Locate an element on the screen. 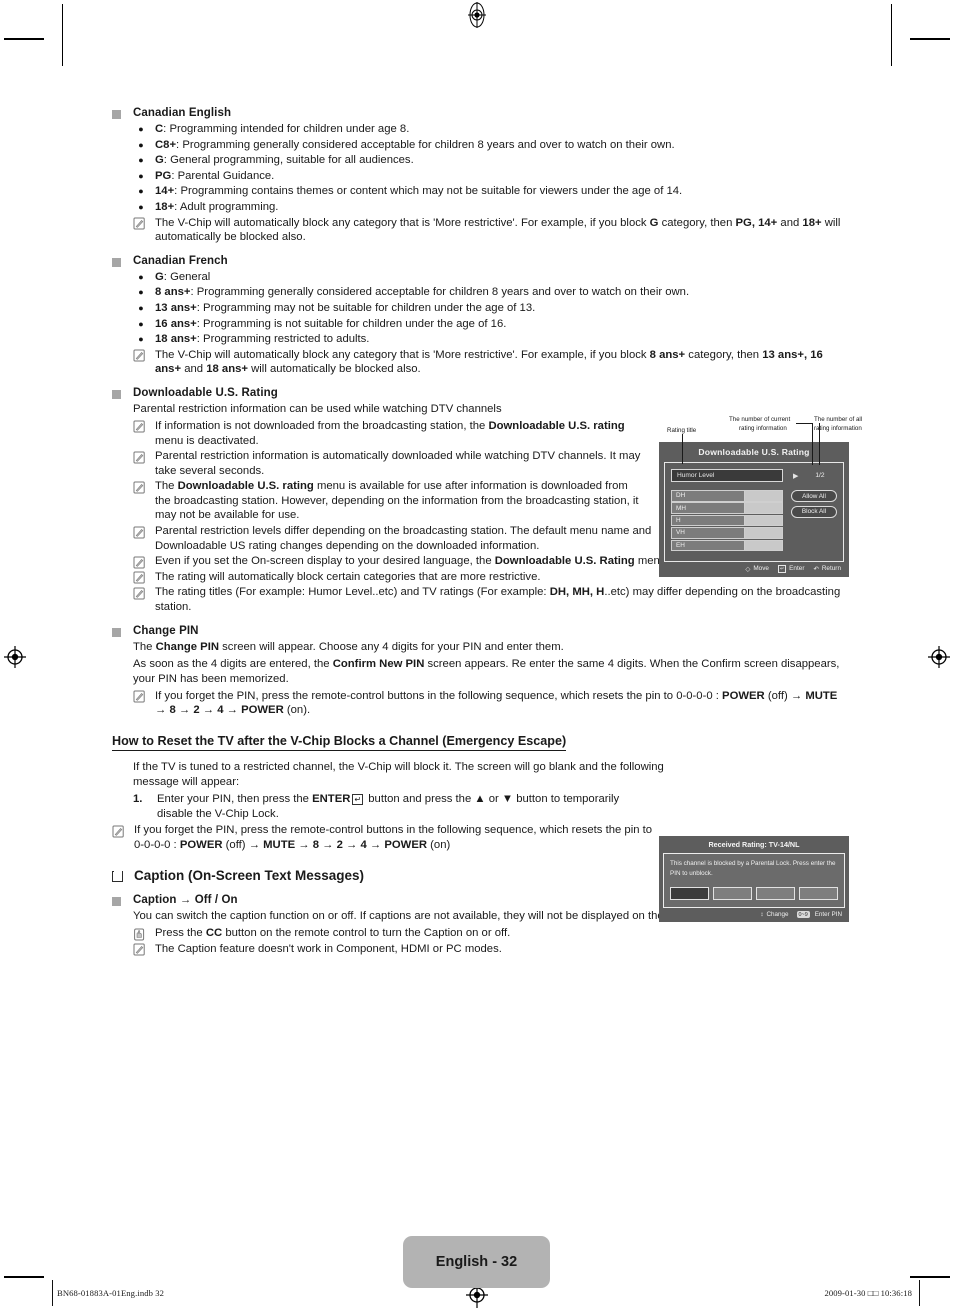 The image size is (954, 1315). osd-grid-wrap: DH MH H VH EH Allow All Block All is located at coordinates (754, 521).